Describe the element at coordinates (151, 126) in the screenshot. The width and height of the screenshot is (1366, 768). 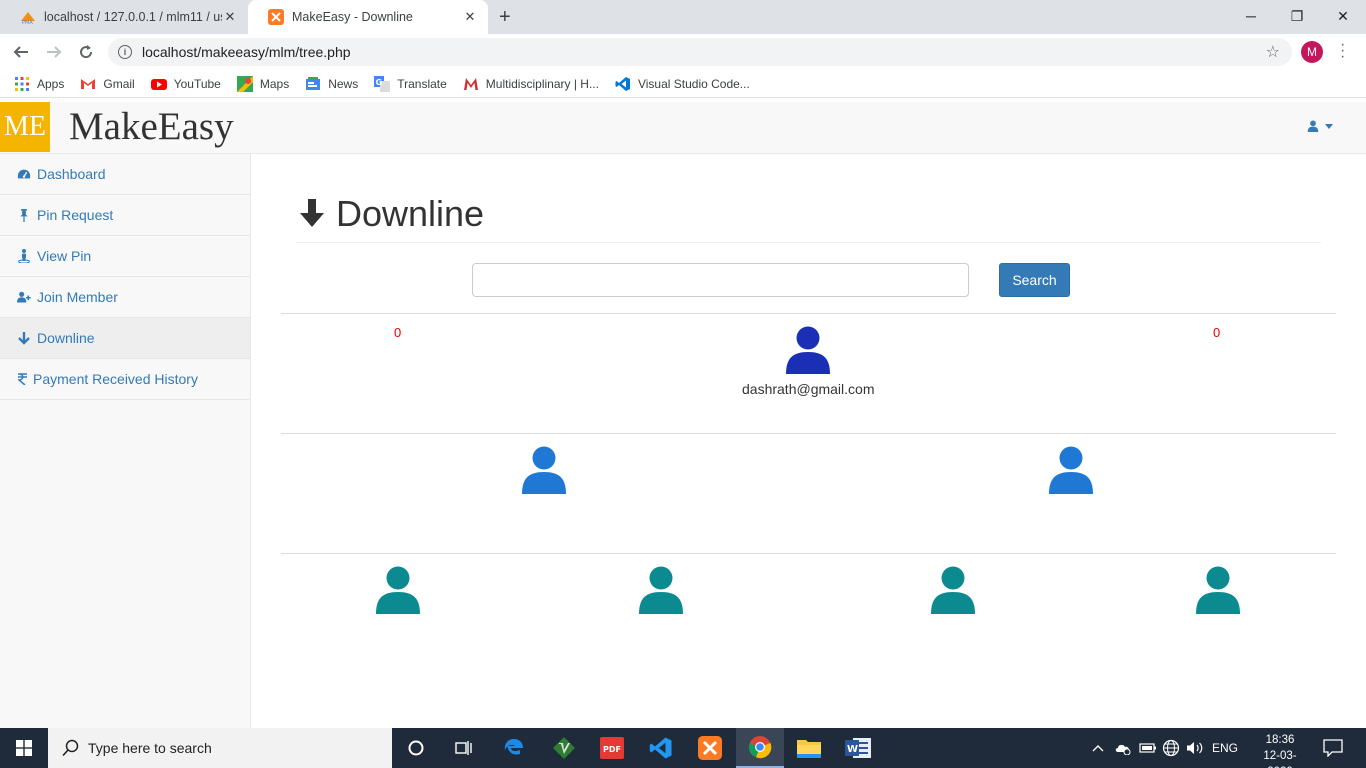
I see `brand-name: MakeEasy` at that location.